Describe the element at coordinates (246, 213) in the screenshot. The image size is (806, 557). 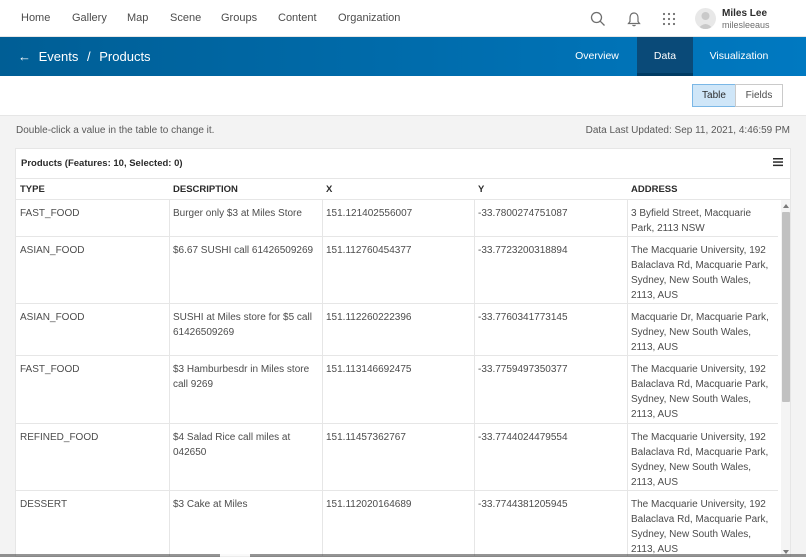
I see `cell-description: Burger only $3 at Miles Store` at that location.